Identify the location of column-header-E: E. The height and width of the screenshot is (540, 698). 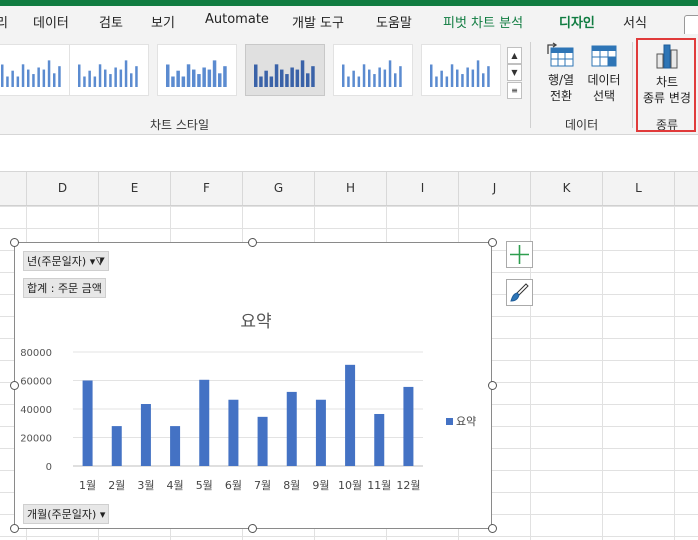
(135, 188).